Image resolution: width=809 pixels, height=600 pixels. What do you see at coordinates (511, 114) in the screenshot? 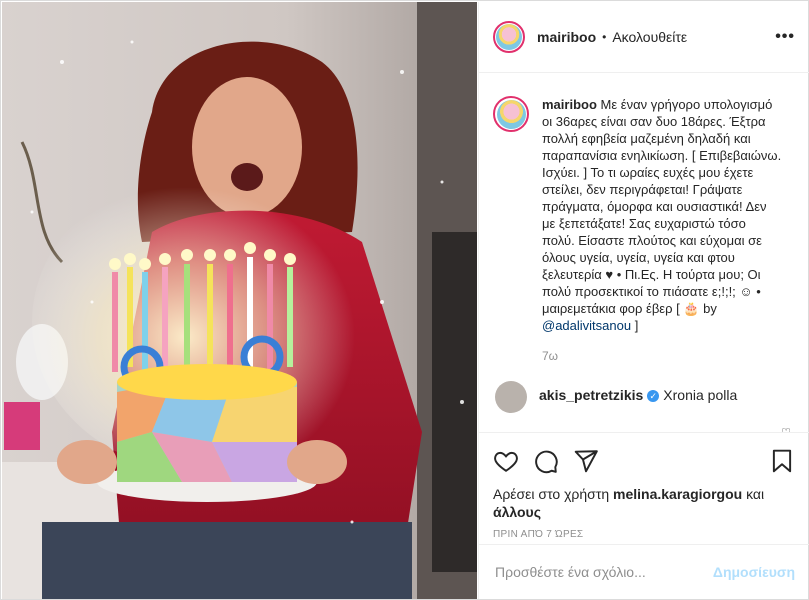
I see `caption-avatar` at bounding box center [511, 114].